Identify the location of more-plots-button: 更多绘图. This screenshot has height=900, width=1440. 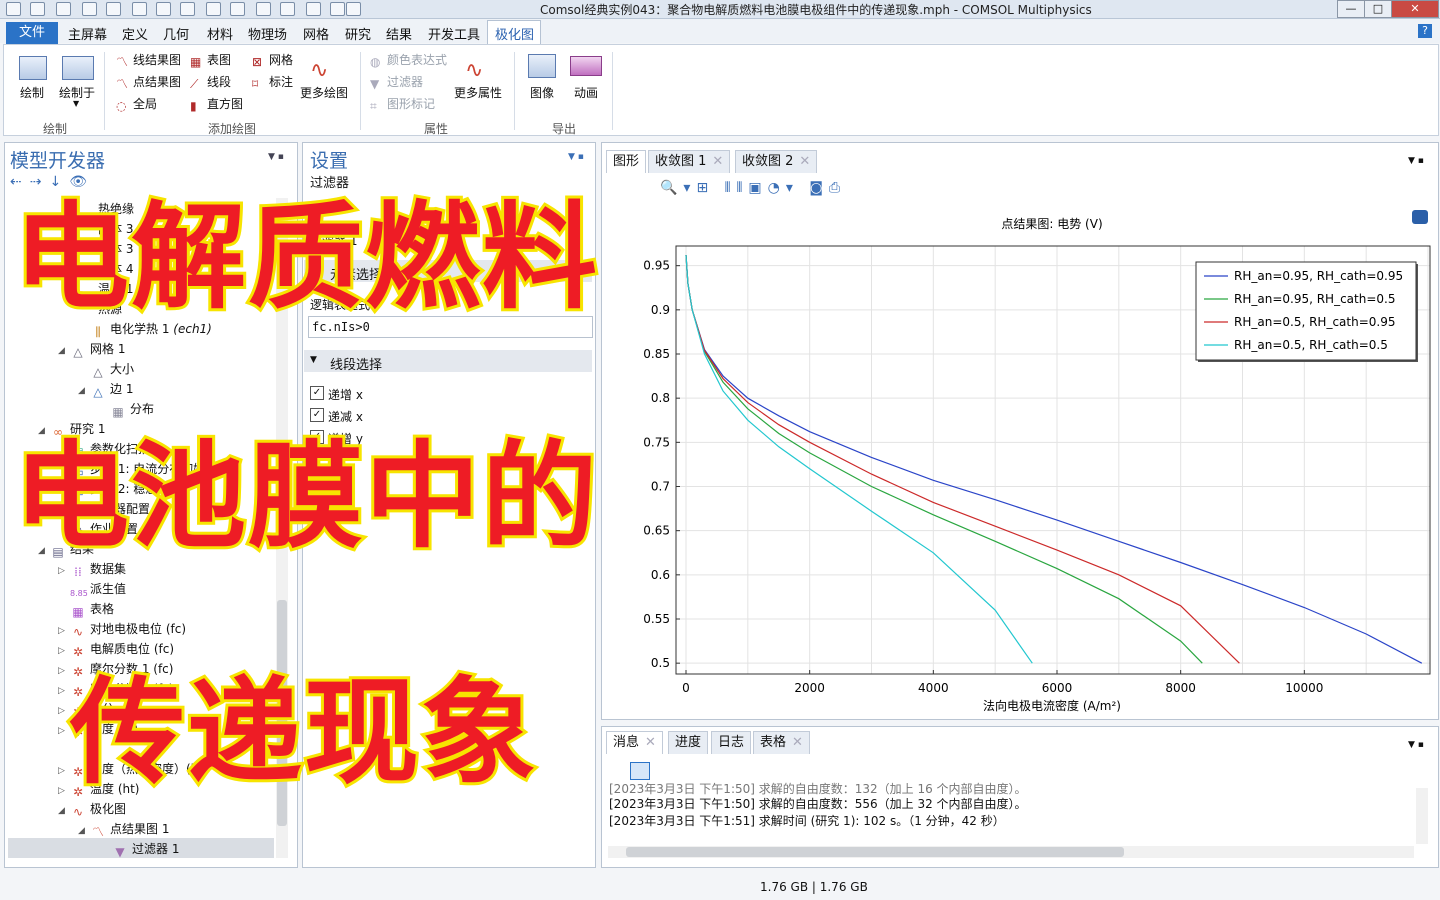
(324, 92).